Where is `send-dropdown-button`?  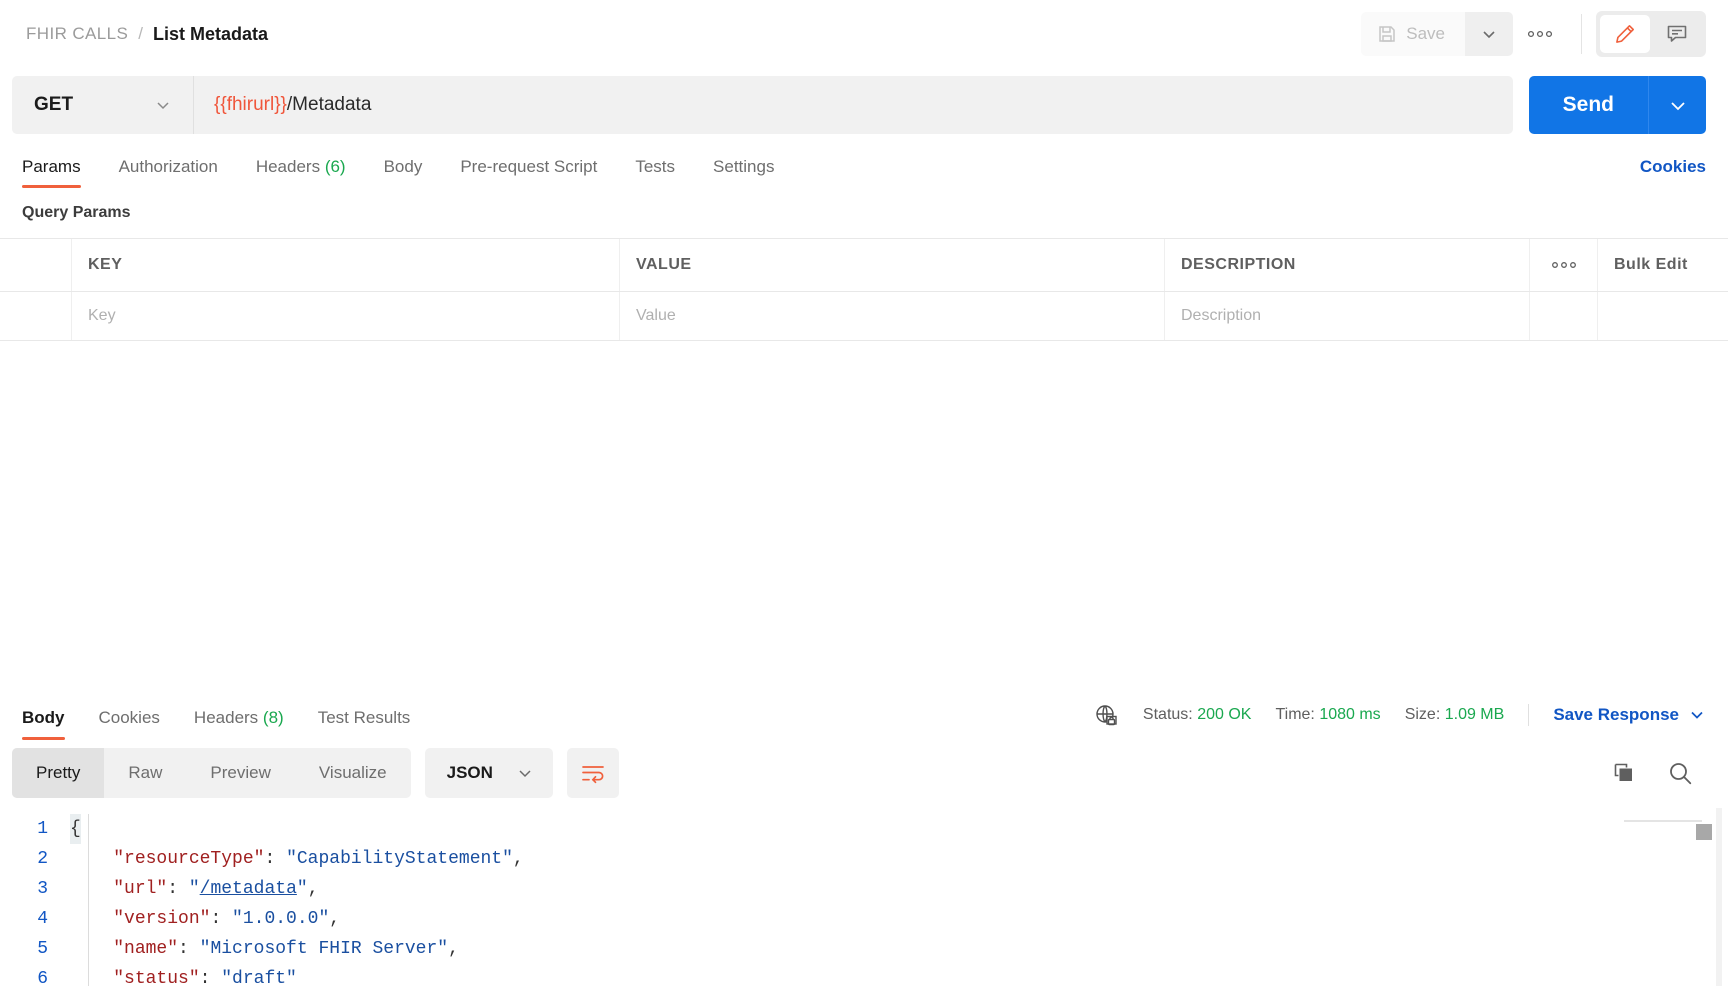 send-dropdown-button is located at coordinates (1677, 105).